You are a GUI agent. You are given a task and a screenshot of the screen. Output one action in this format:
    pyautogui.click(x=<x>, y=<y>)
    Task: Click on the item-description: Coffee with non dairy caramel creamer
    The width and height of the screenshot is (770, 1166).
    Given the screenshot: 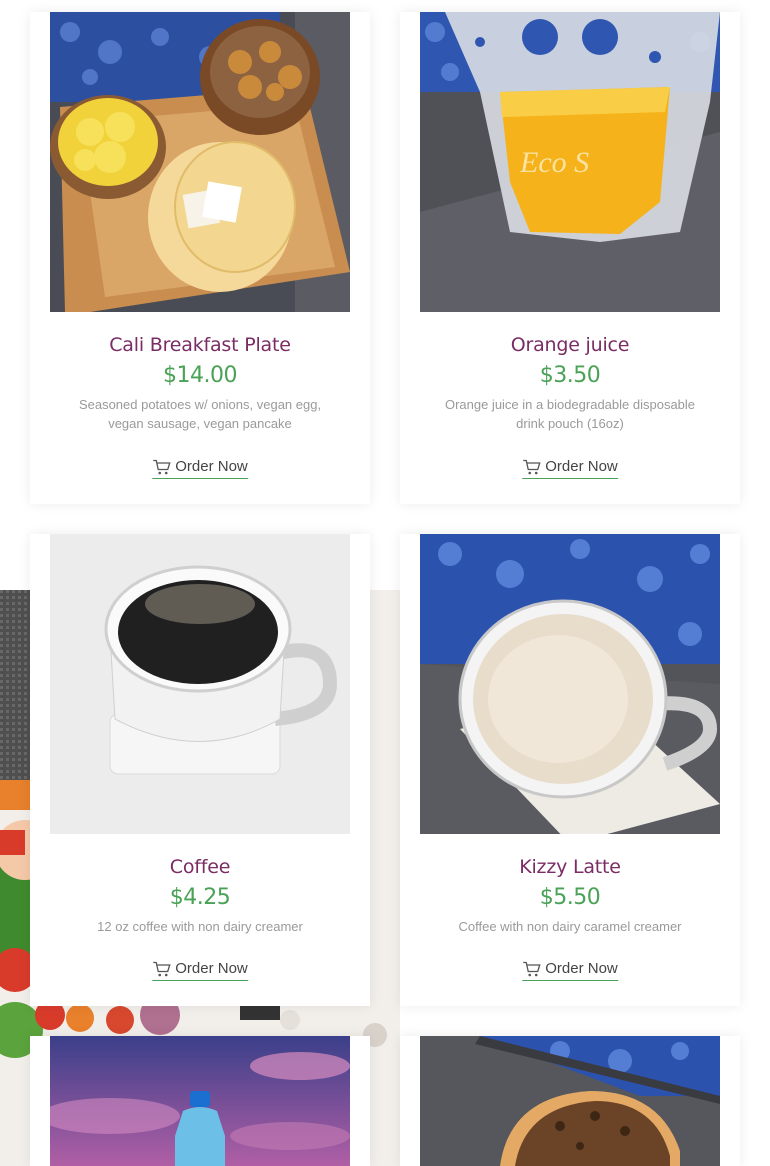 What is the action you would take?
    pyautogui.click(x=570, y=926)
    